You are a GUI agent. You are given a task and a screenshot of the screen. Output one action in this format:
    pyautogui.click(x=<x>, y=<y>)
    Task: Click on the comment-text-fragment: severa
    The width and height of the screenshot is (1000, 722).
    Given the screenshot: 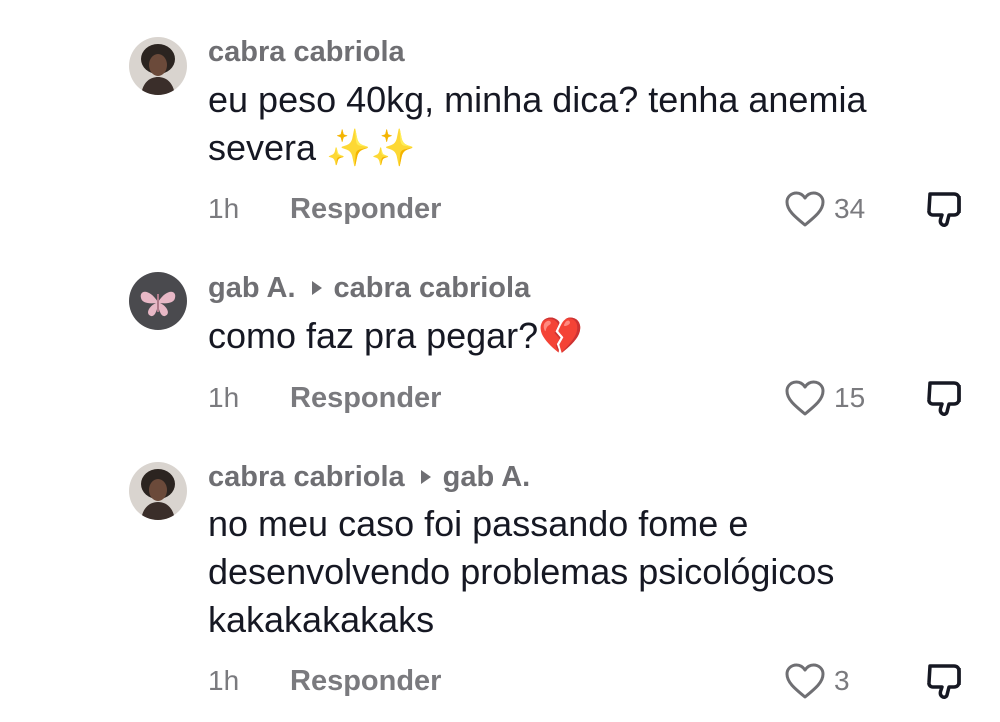 What is the action you would take?
    pyautogui.click(x=267, y=147)
    